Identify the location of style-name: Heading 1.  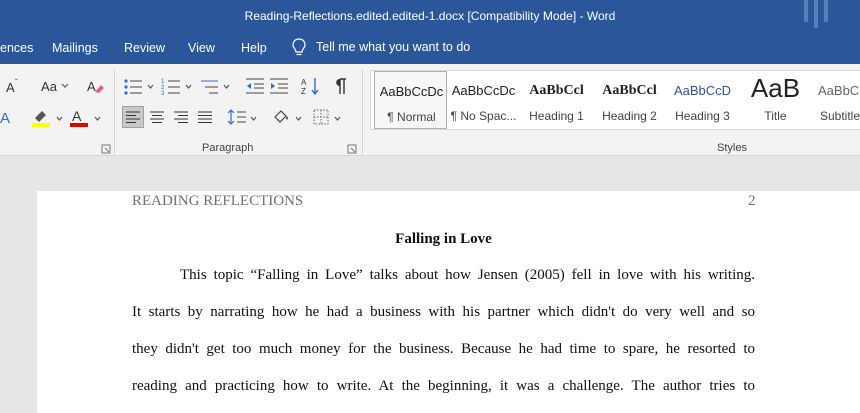
(556, 116).